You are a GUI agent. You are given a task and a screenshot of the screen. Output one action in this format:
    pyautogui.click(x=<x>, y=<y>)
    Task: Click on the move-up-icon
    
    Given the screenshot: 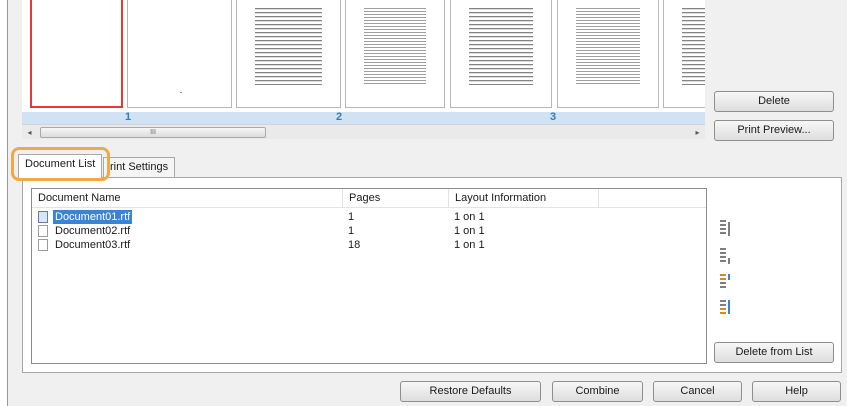 What is the action you would take?
    pyautogui.click(x=726, y=256)
    